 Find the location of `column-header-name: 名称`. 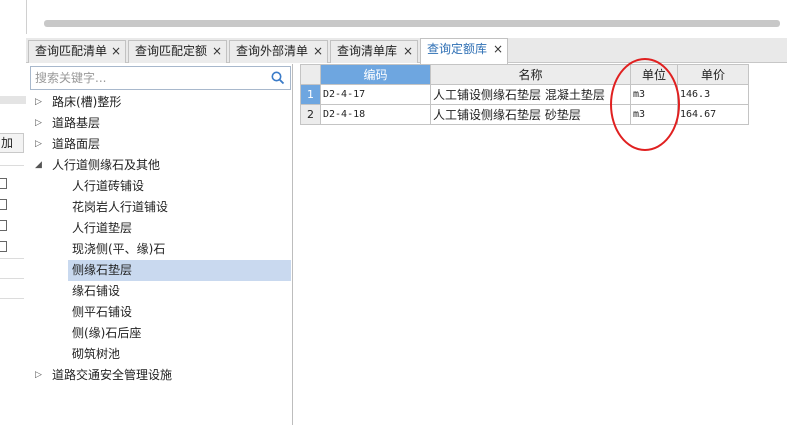

column-header-name: 名称 is located at coordinates (530, 74).